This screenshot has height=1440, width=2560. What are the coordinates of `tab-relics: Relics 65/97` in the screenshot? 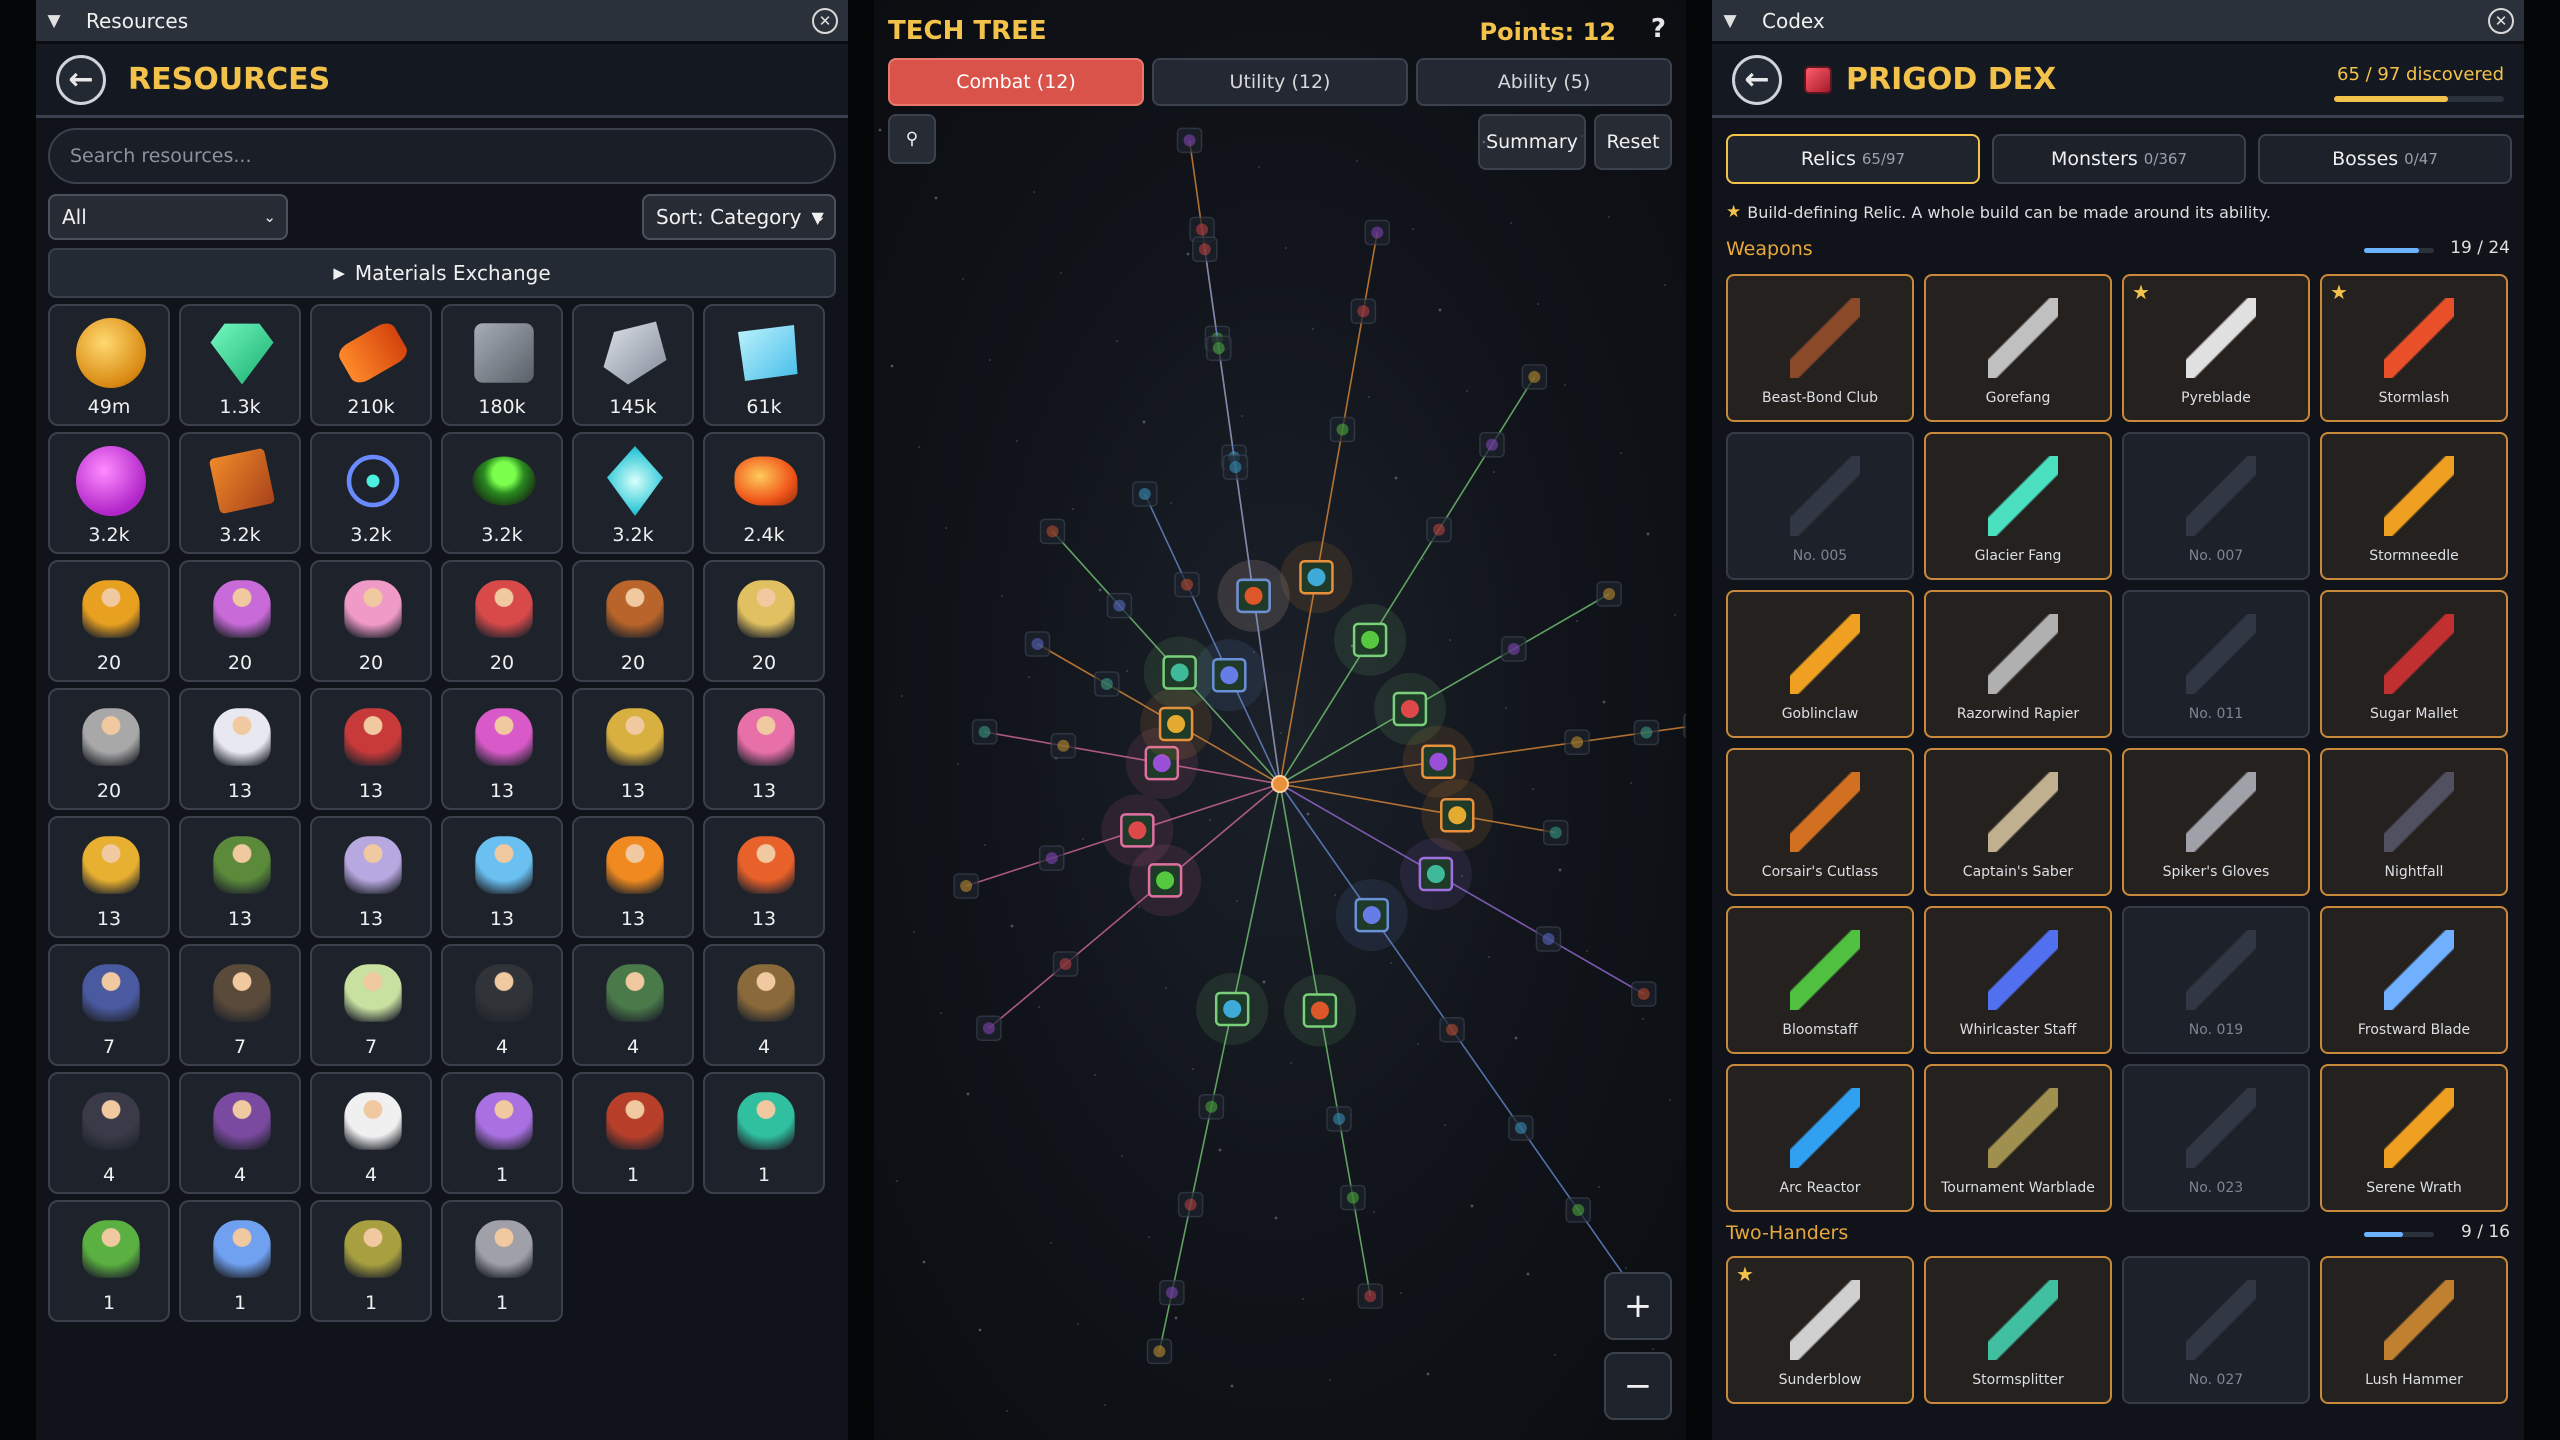 It's located at (1853, 159).